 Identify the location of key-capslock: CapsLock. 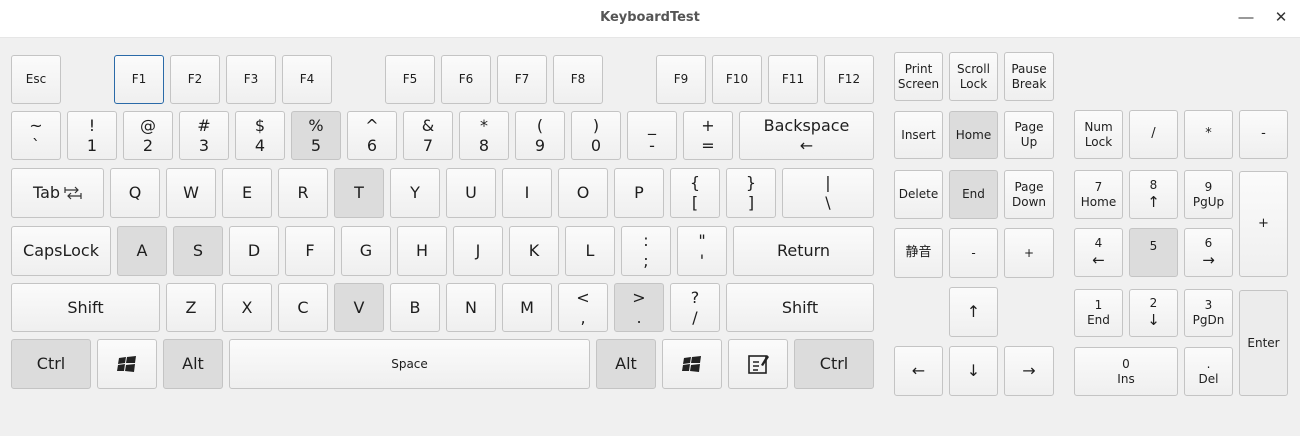
(61, 251).